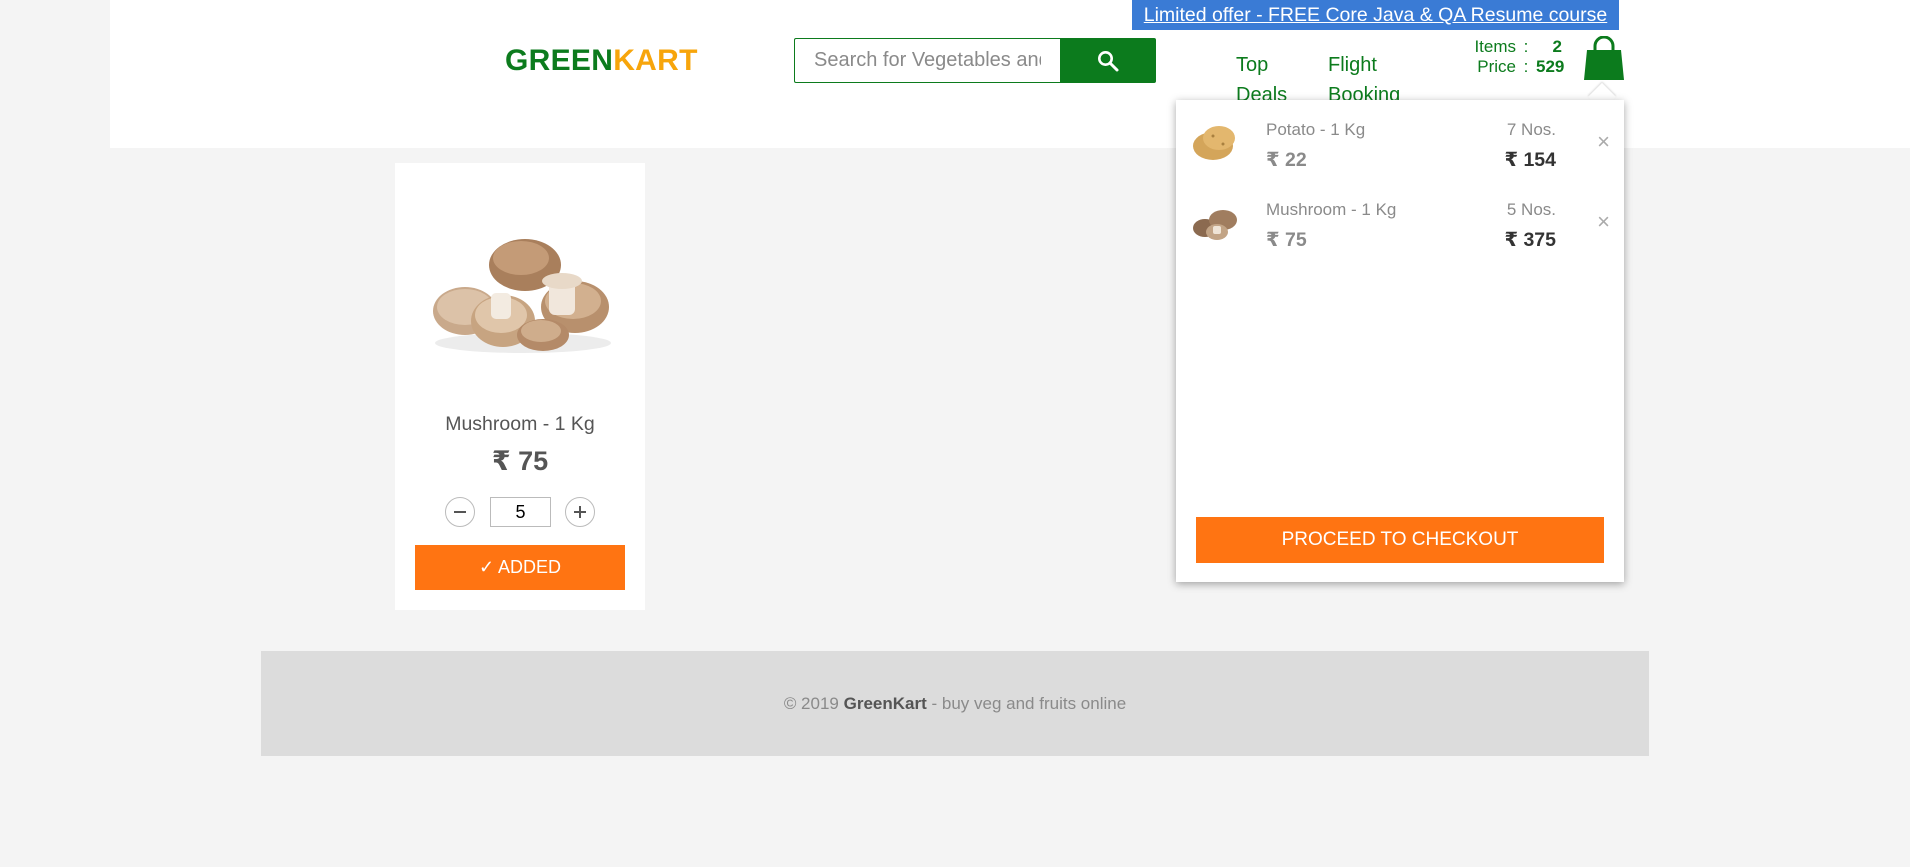 This screenshot has height=867, width=1910. Describe the element at coordinates (1029, 703) in the screenshot. I see `footer-tagline: - buy veg and fruits online` at that location.